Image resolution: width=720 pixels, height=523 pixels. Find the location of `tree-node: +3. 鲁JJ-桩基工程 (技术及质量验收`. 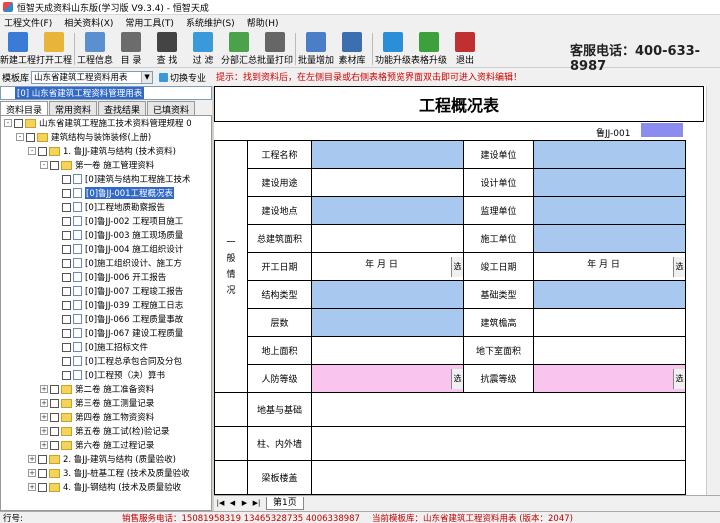

tree-node: +3. 鲁JJ-桩基工程 (技术及质量验收 is located at coordinates (106, 473).